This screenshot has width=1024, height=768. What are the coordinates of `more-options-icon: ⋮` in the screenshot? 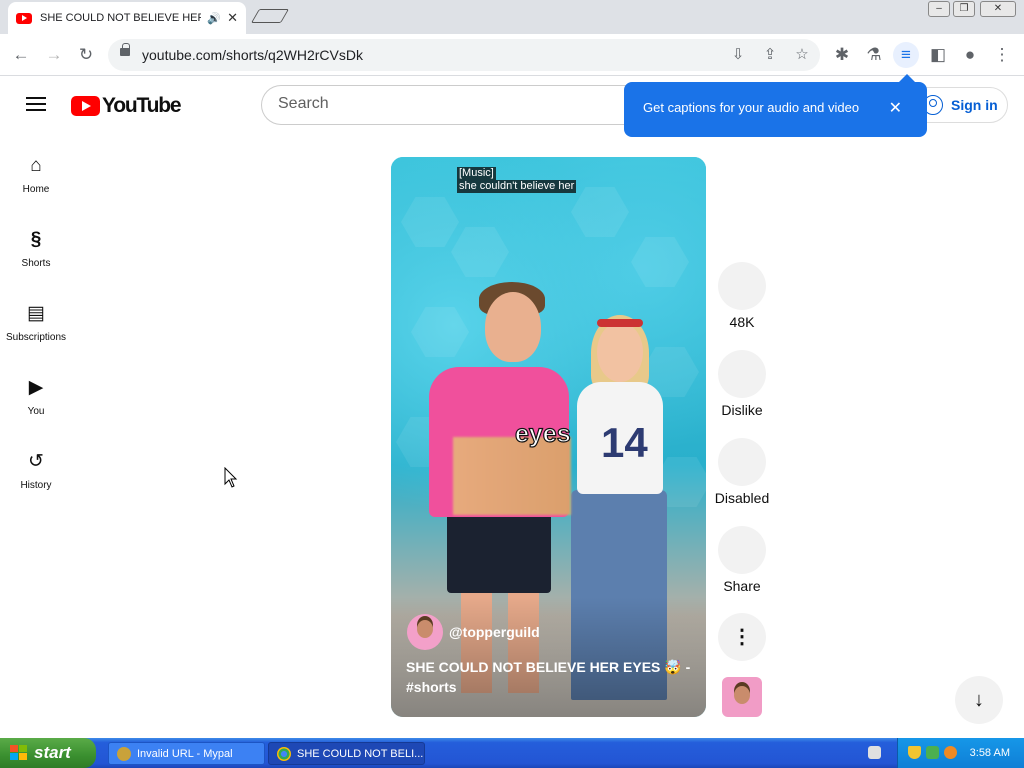 It's located at (742, 637).